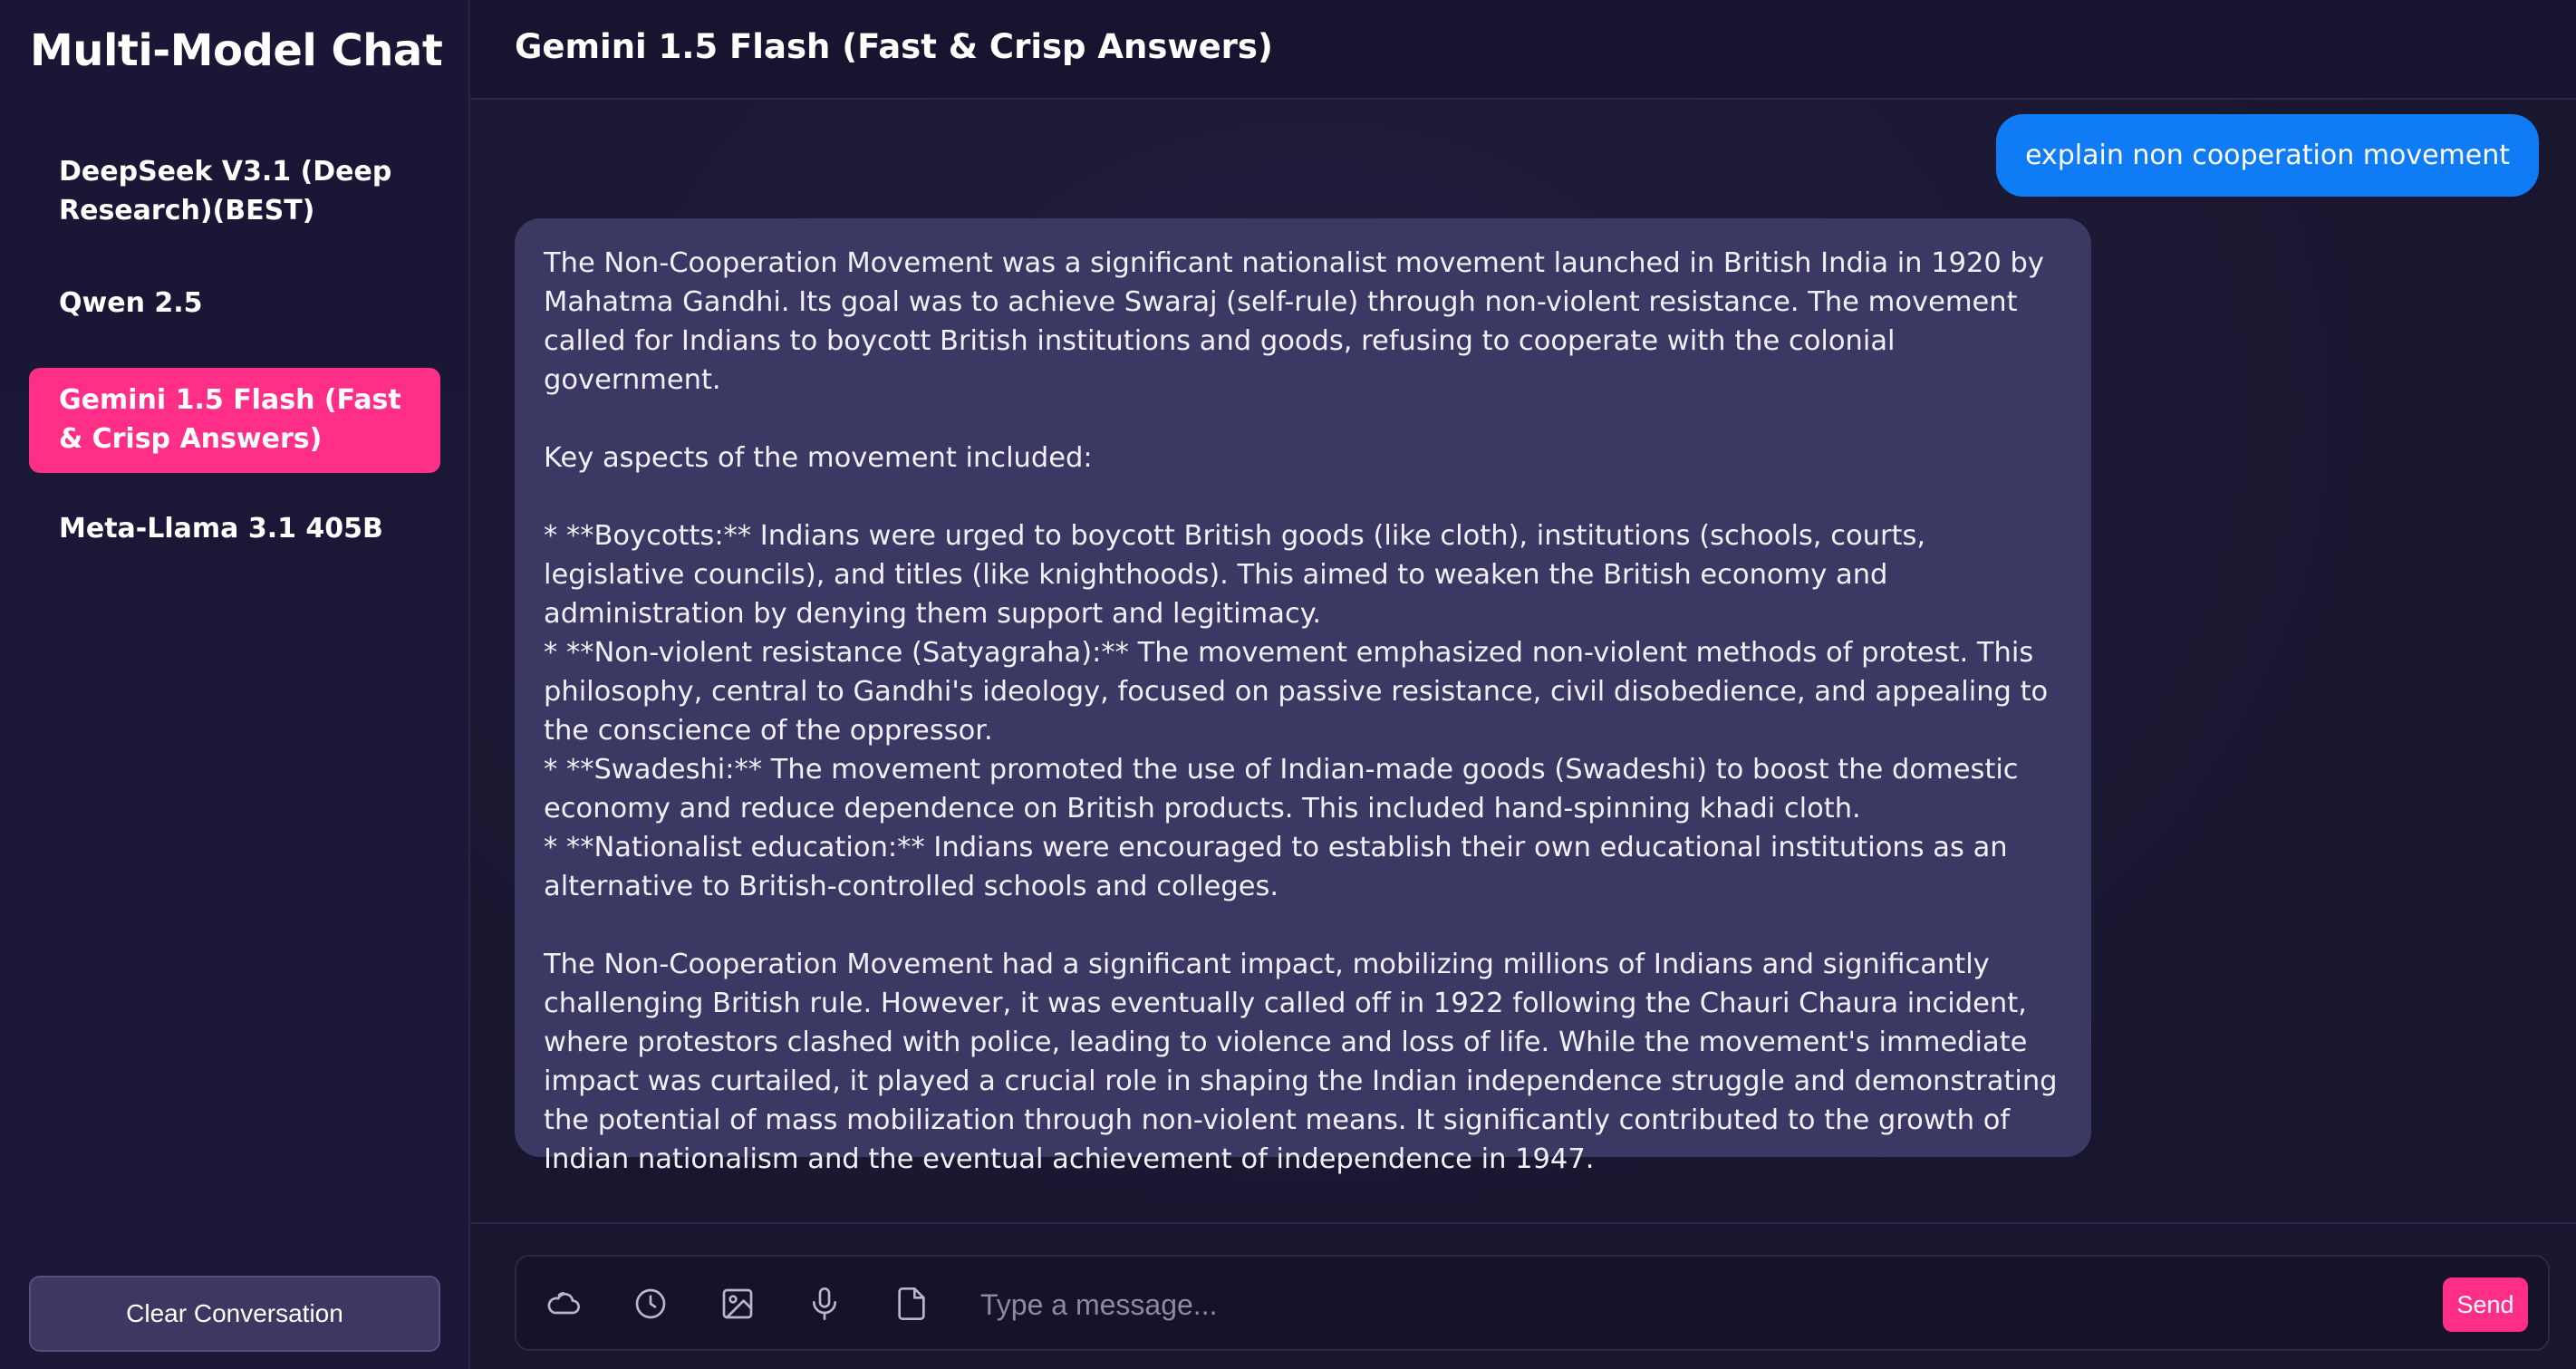 Image resolution: width=2576 pixels, height=1369 pixels. I want to click on model-item-llama: Meta-Llama 3.1 405B, so click(234, 528).